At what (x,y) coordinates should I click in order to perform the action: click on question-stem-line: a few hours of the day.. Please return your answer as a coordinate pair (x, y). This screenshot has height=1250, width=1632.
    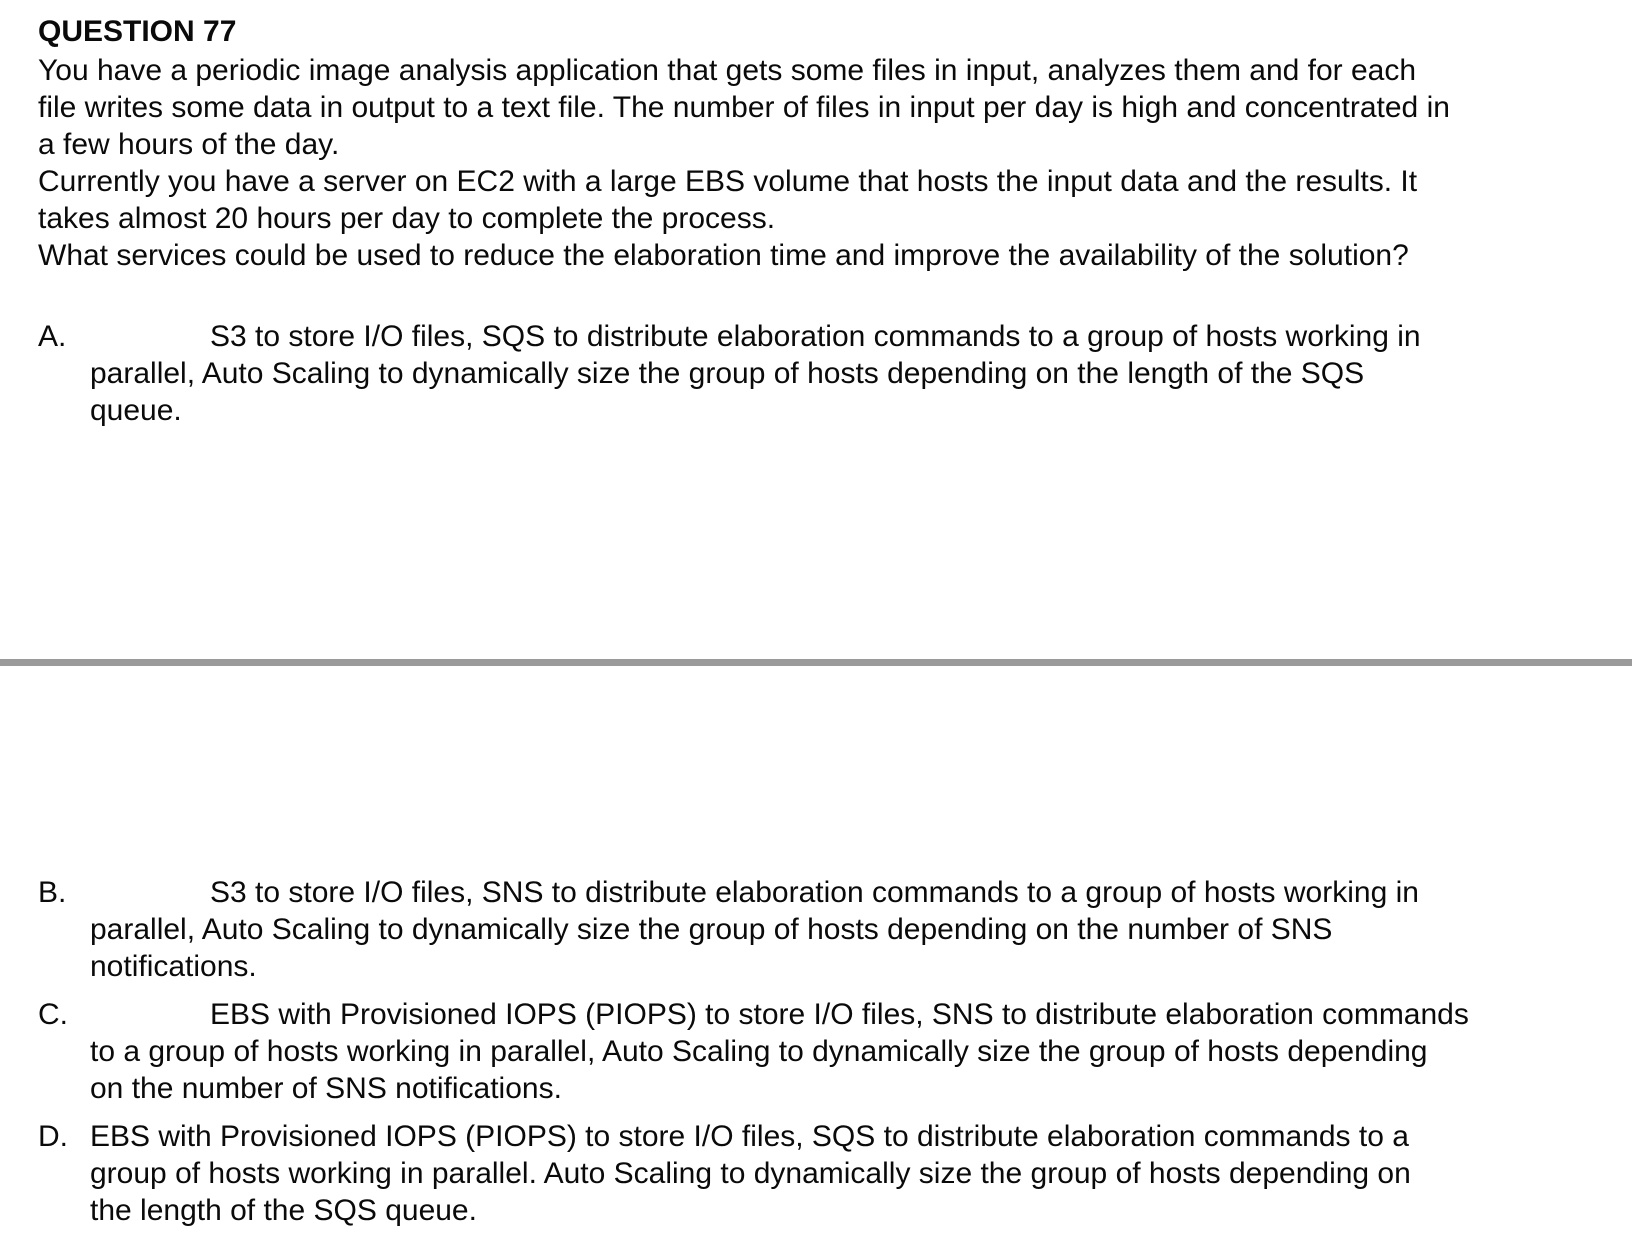
    Looking at the image, I should click on (189, 144).